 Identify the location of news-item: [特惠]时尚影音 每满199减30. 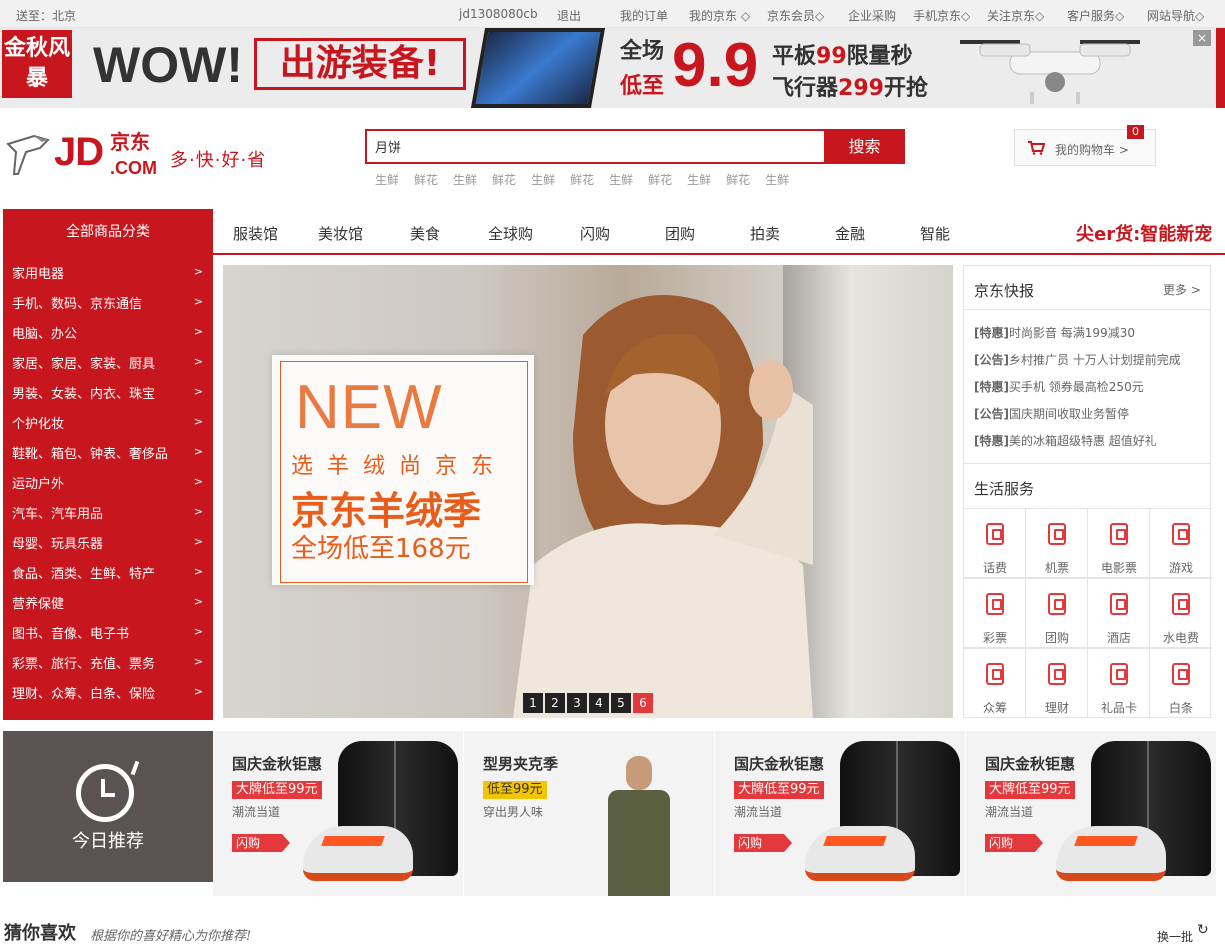
(1077, 337).